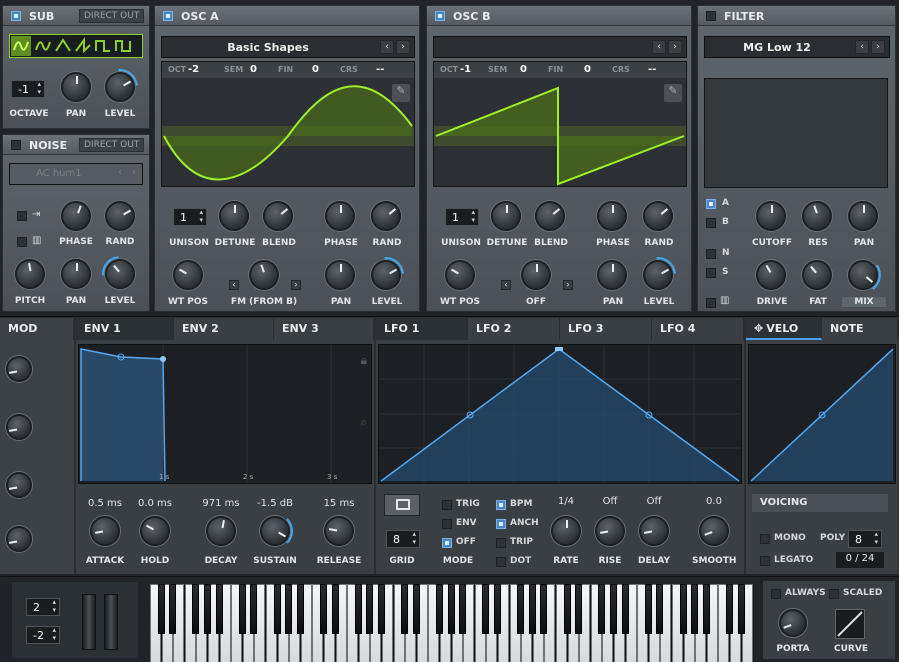 This screenshot has height=662, width=899. I want to click on osc-b-crs-value: --, so click(652, 69).